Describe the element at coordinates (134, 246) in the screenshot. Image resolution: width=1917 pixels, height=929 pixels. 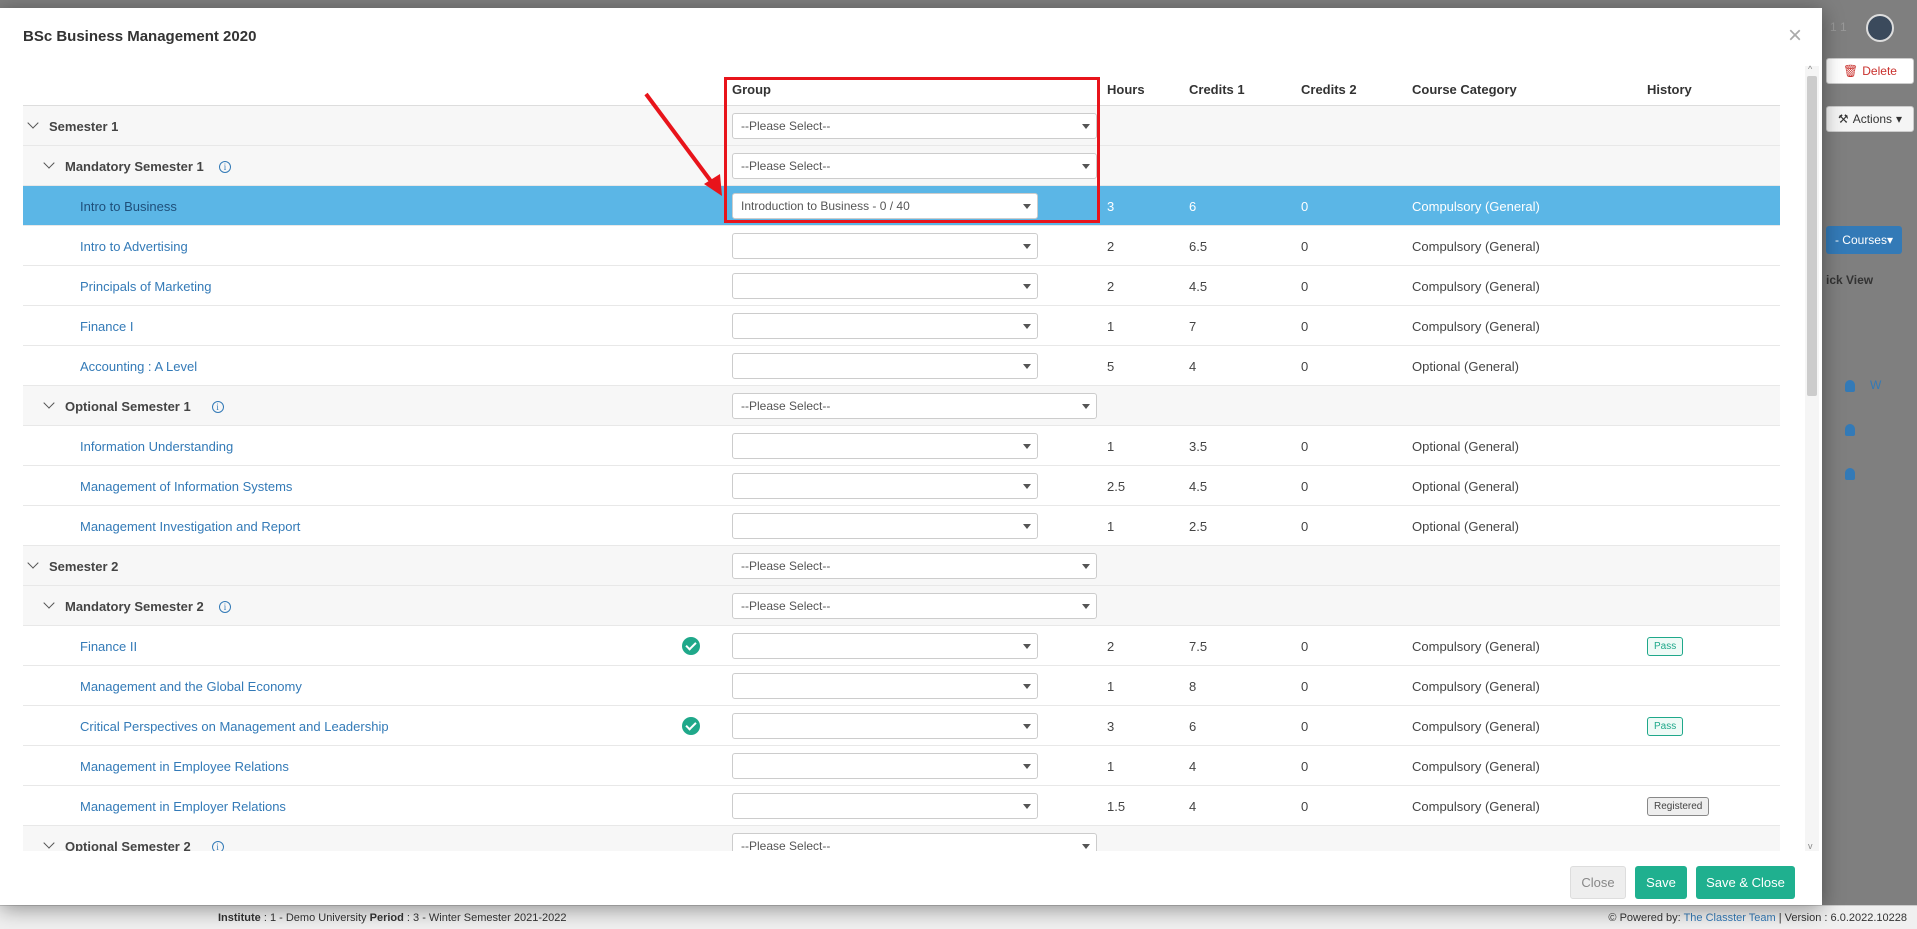
I see `course-link: Intro to Advertising` at that location.